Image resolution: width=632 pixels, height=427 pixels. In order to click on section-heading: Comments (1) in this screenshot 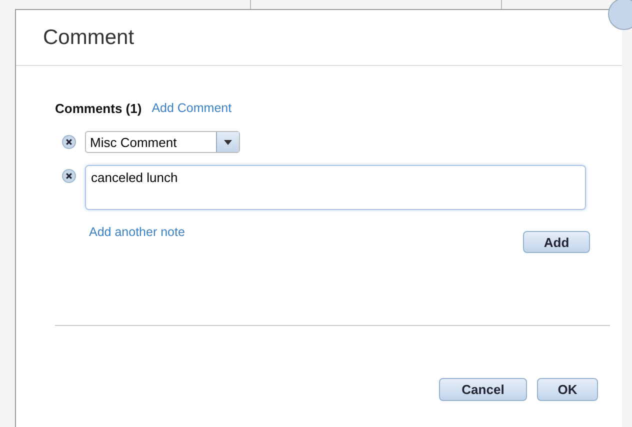, I will do `click(98, 108)`.